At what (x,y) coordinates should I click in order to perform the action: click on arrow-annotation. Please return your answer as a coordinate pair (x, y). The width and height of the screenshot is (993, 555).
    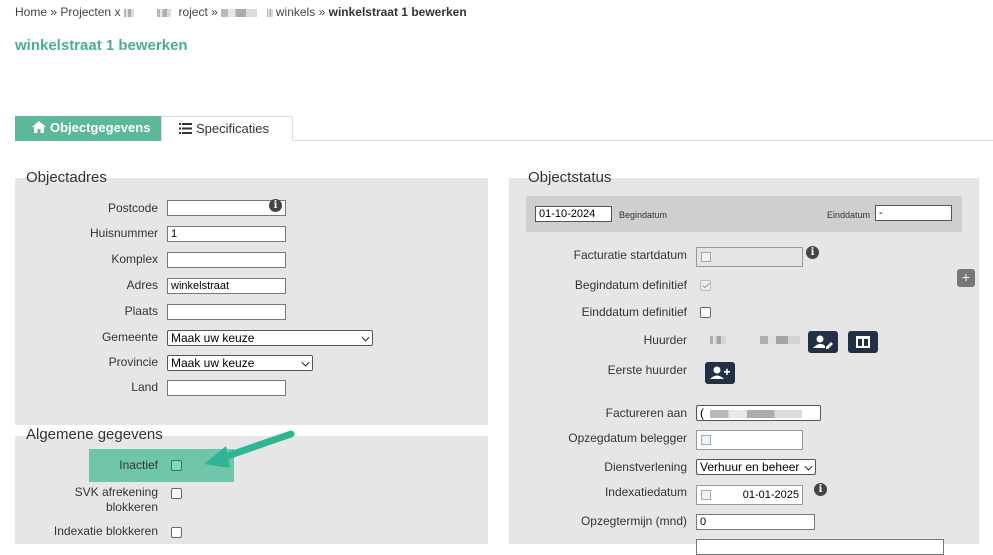
    Looking at the image, I should click on (249, 449).